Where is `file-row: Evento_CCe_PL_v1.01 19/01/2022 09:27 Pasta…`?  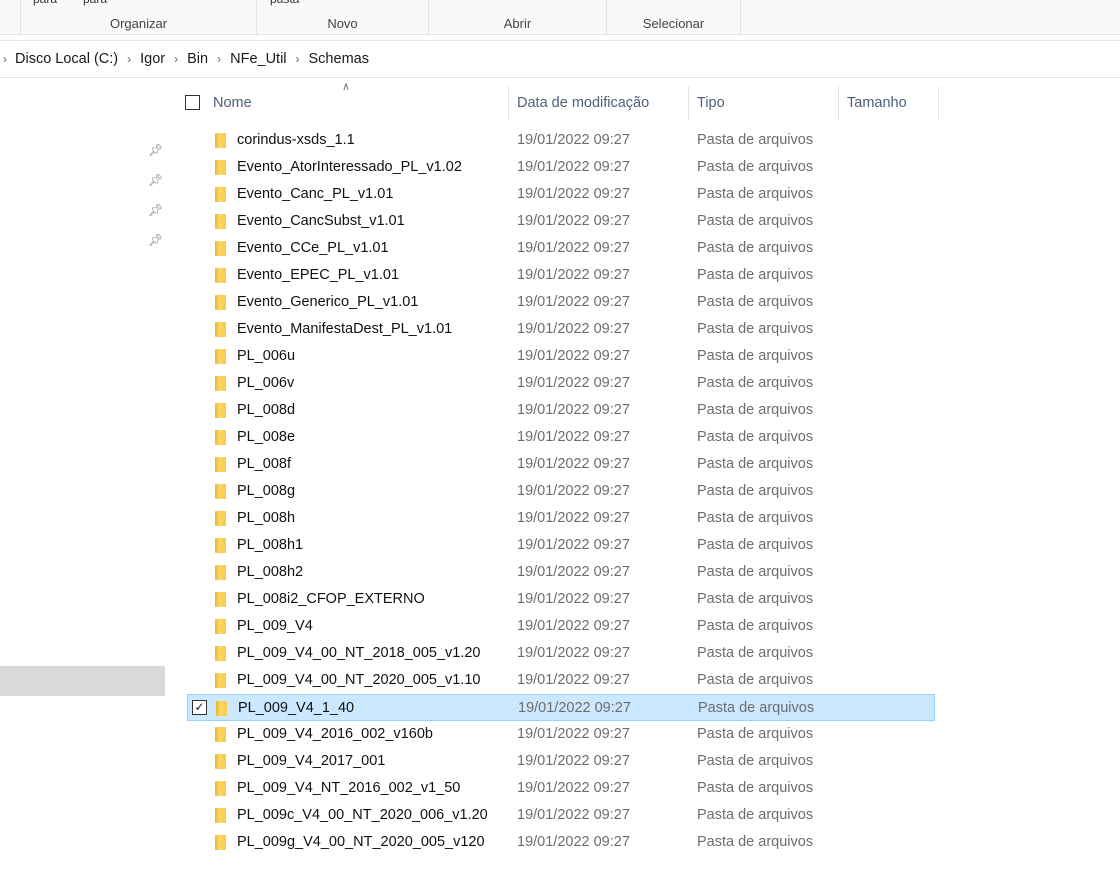
file-row: Evento_CCe_PL_v1.01 19/01/2022 09:27 Pasta… is located at coordinates (561, 248).